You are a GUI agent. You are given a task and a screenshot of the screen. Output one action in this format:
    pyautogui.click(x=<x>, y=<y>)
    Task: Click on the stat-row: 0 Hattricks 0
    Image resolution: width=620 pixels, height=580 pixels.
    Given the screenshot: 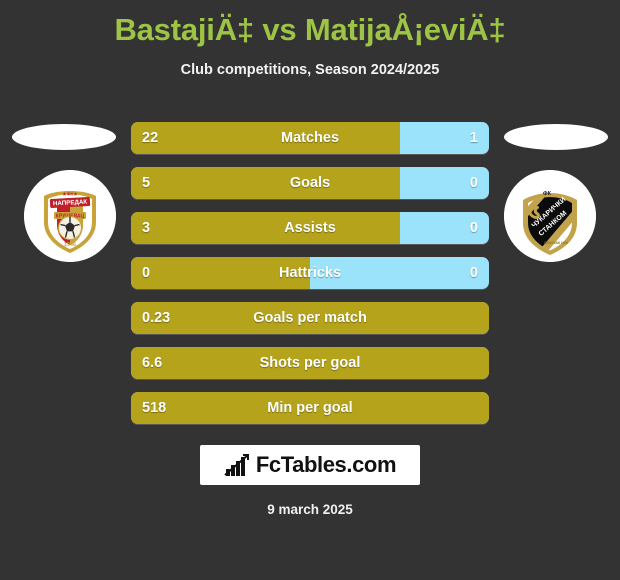 What is the action you would take?
    pyautogui.click(x=310, y=273)
    